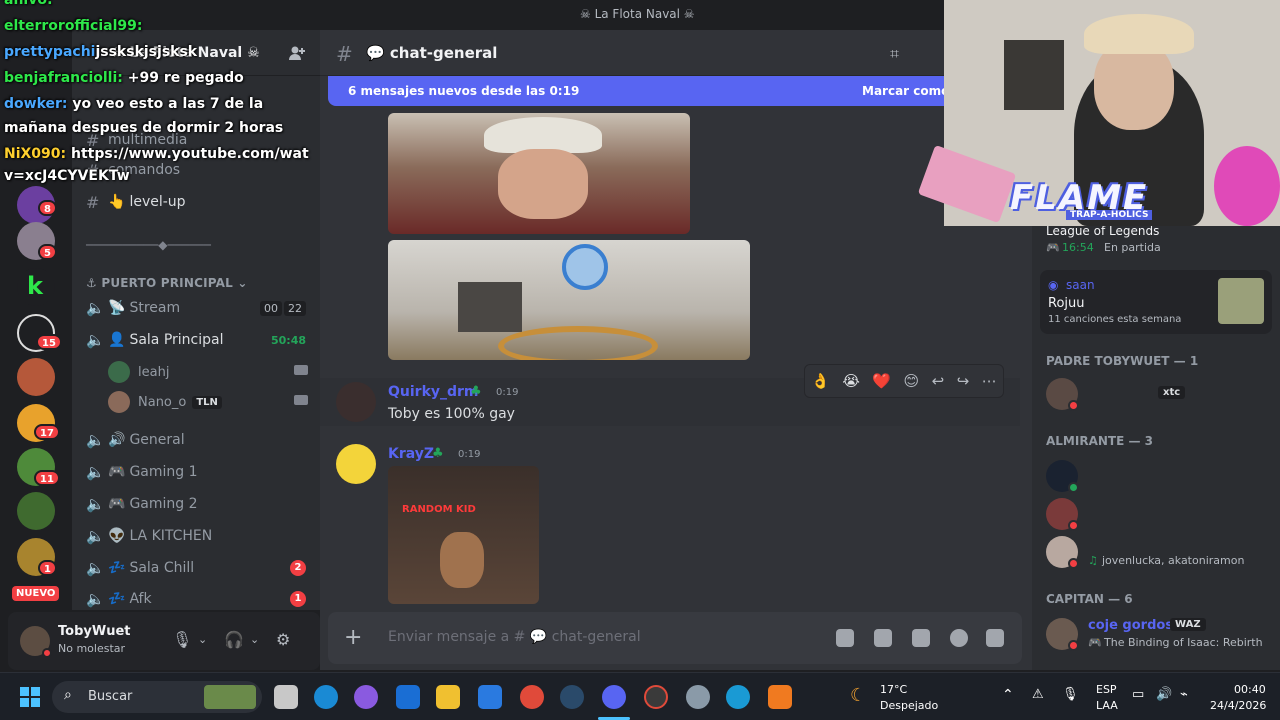 The image size is (1280, 720). What do you see at coordinates (95, 308) in the screenshot?
I see `speaker-icon: 🔈` at bounding box center [95, 308].